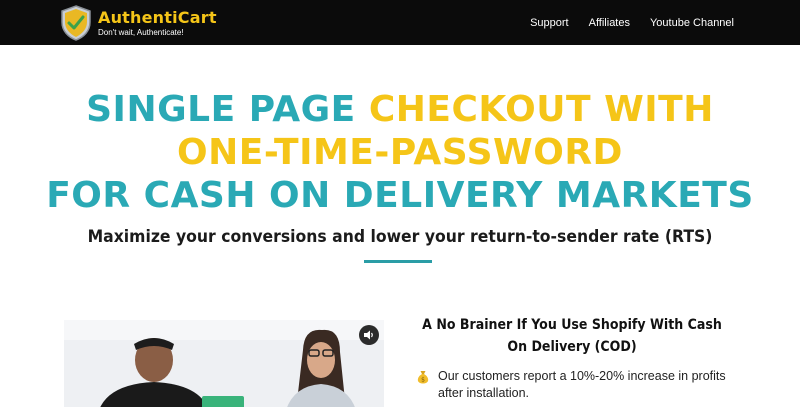 This screenshot has height=407, width=800. What do you see at coordinates (541, 109) in the screenshot?
I see `hero-line-1-yellow: CHECKOUT WITH` at bounding box center [541, 109].